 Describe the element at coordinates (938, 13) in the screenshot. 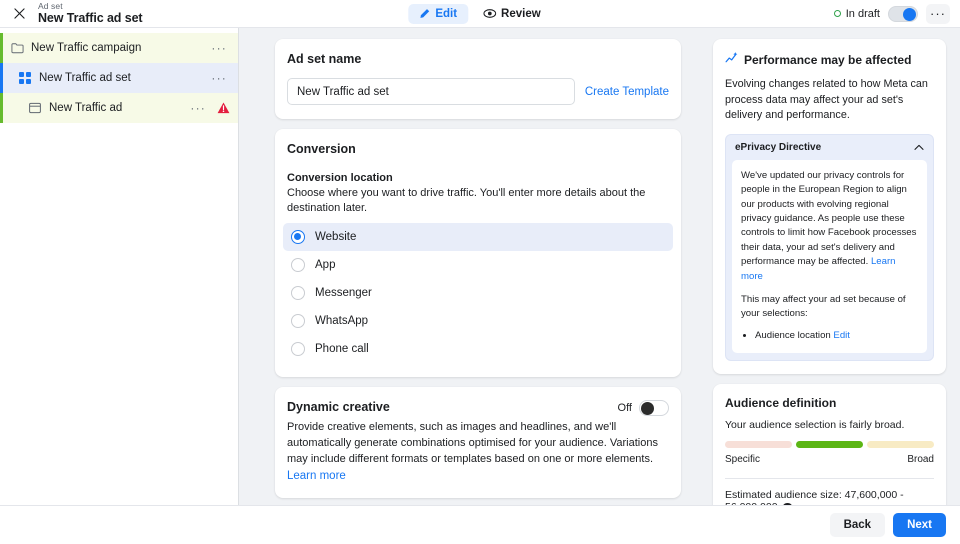

I see `more-options-icon: ···` at that location.